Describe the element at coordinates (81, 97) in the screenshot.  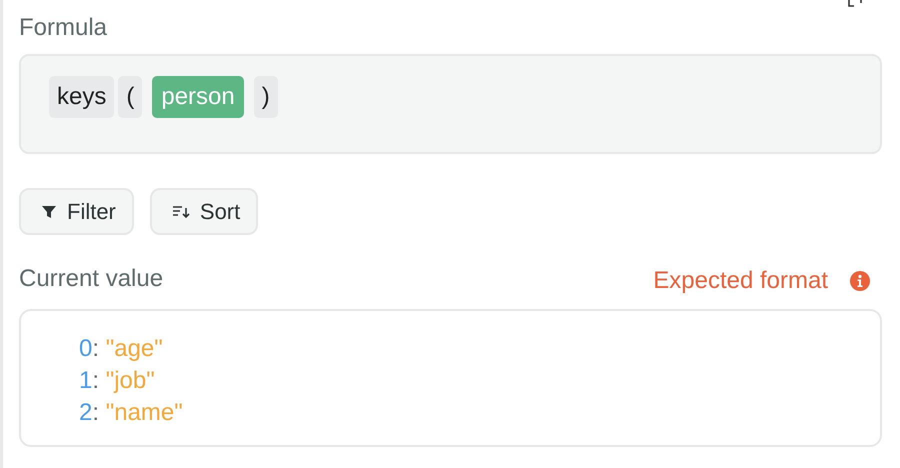
I see `function-token: keys` at that location.